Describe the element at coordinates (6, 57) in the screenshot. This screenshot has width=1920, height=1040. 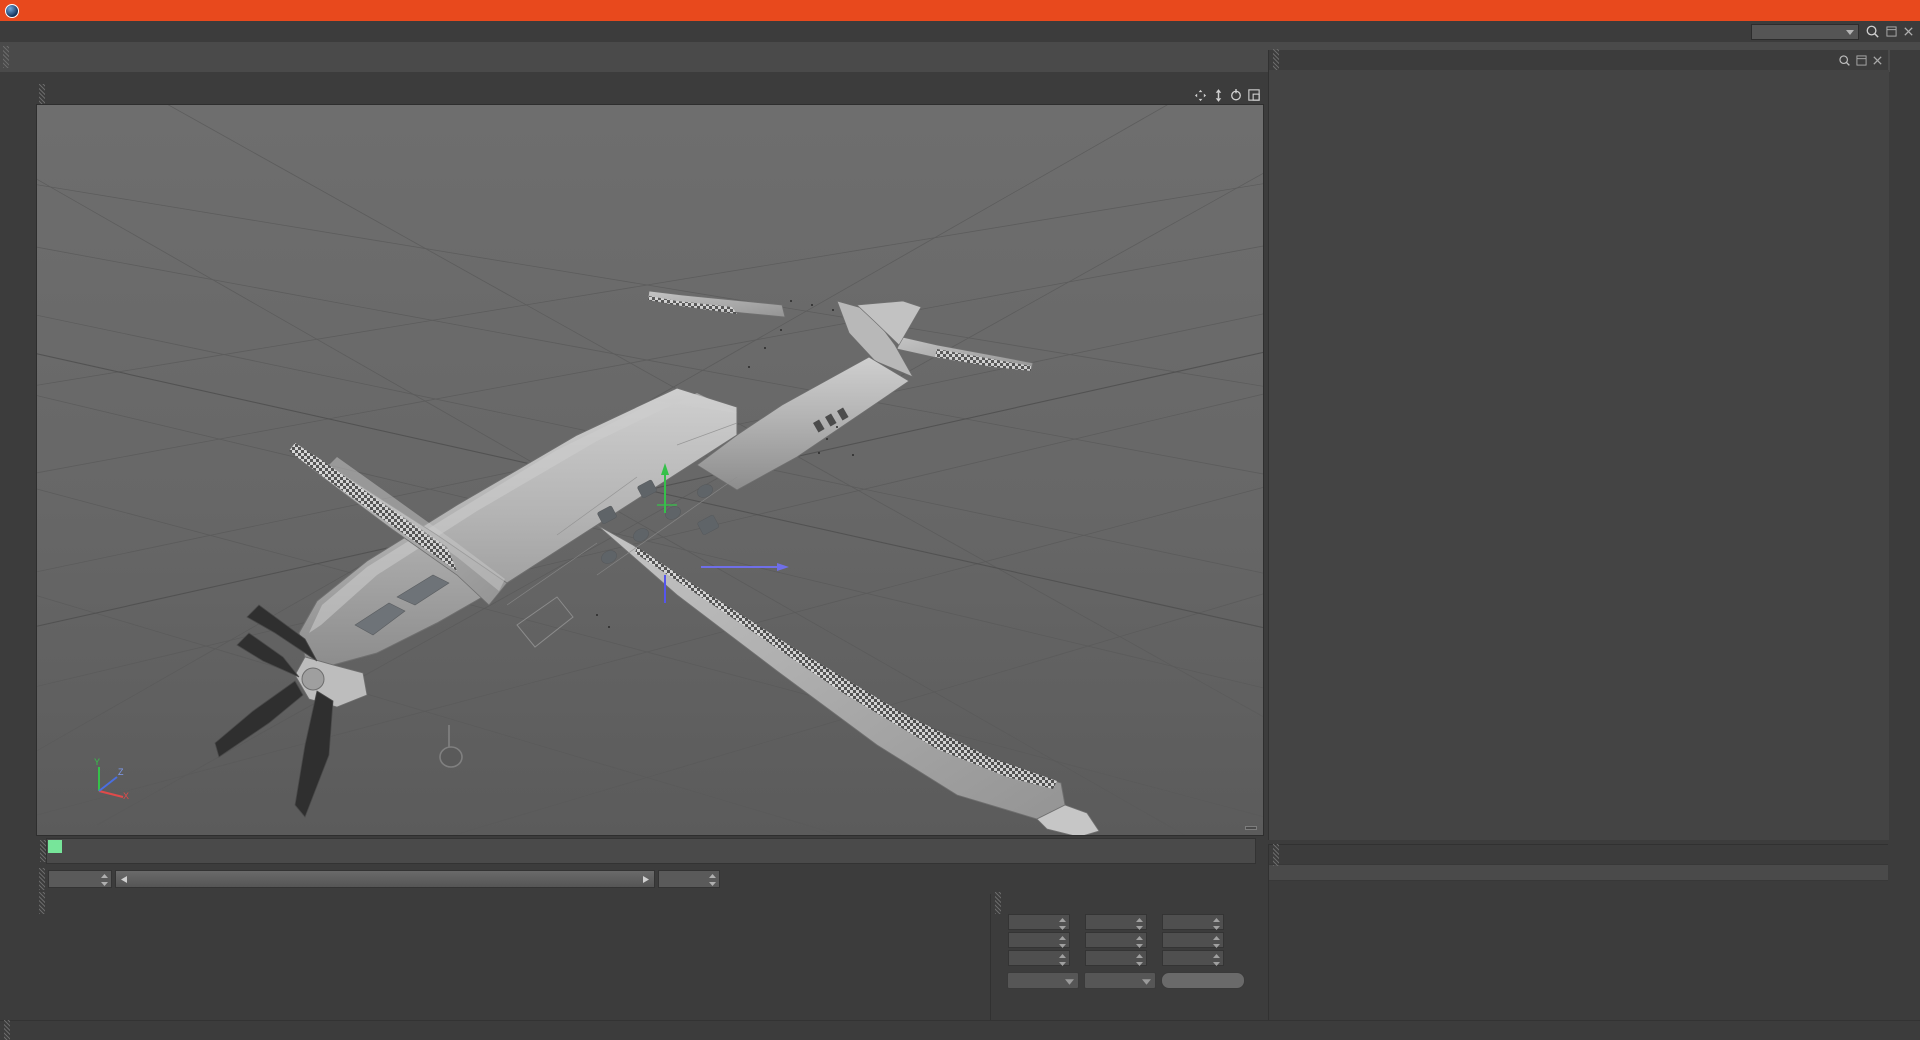
I see `toolbar-gripper` at that location.